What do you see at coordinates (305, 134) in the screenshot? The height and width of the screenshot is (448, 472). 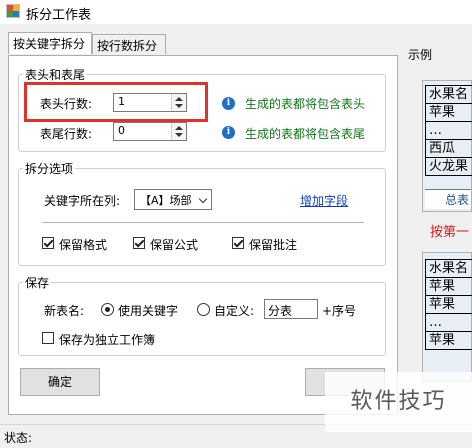 I see `footer-hint: 生成的表都将包含表尾` at bounding box center [305, 134].